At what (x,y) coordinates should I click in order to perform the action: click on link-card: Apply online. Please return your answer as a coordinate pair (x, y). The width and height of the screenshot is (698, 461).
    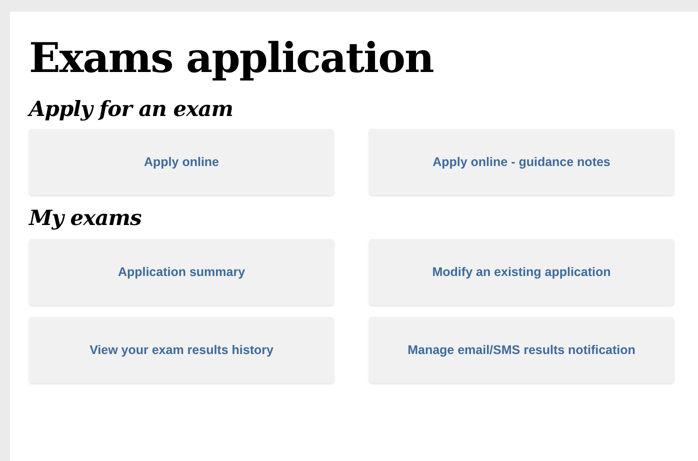
    Looking at the image, I should click on (181, 162).